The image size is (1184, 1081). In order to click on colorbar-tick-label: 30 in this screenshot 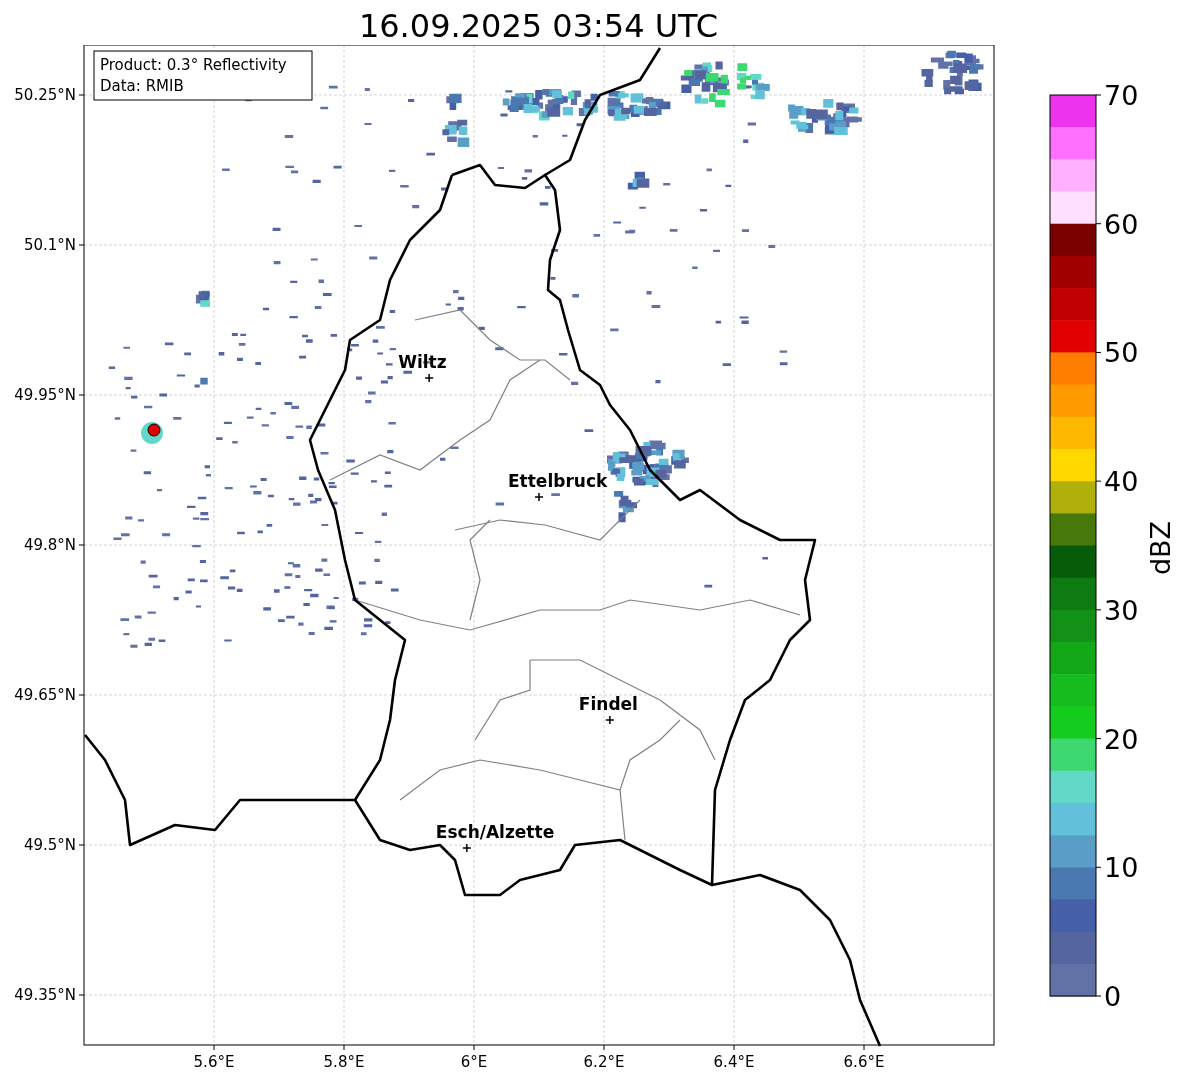, I will do `click(1121, 610)`.